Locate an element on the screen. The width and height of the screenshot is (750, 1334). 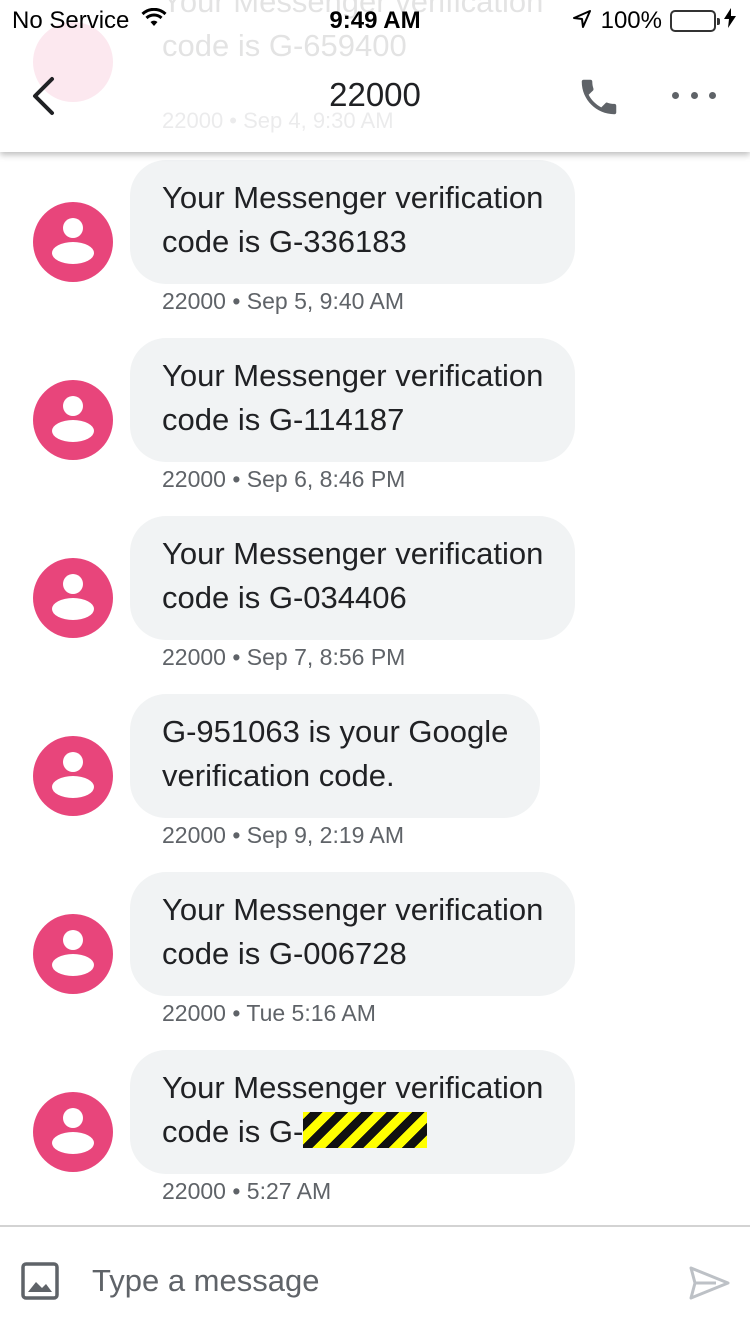
message-text-line-redacted: code is G- is located at coordinates (352, 1132).